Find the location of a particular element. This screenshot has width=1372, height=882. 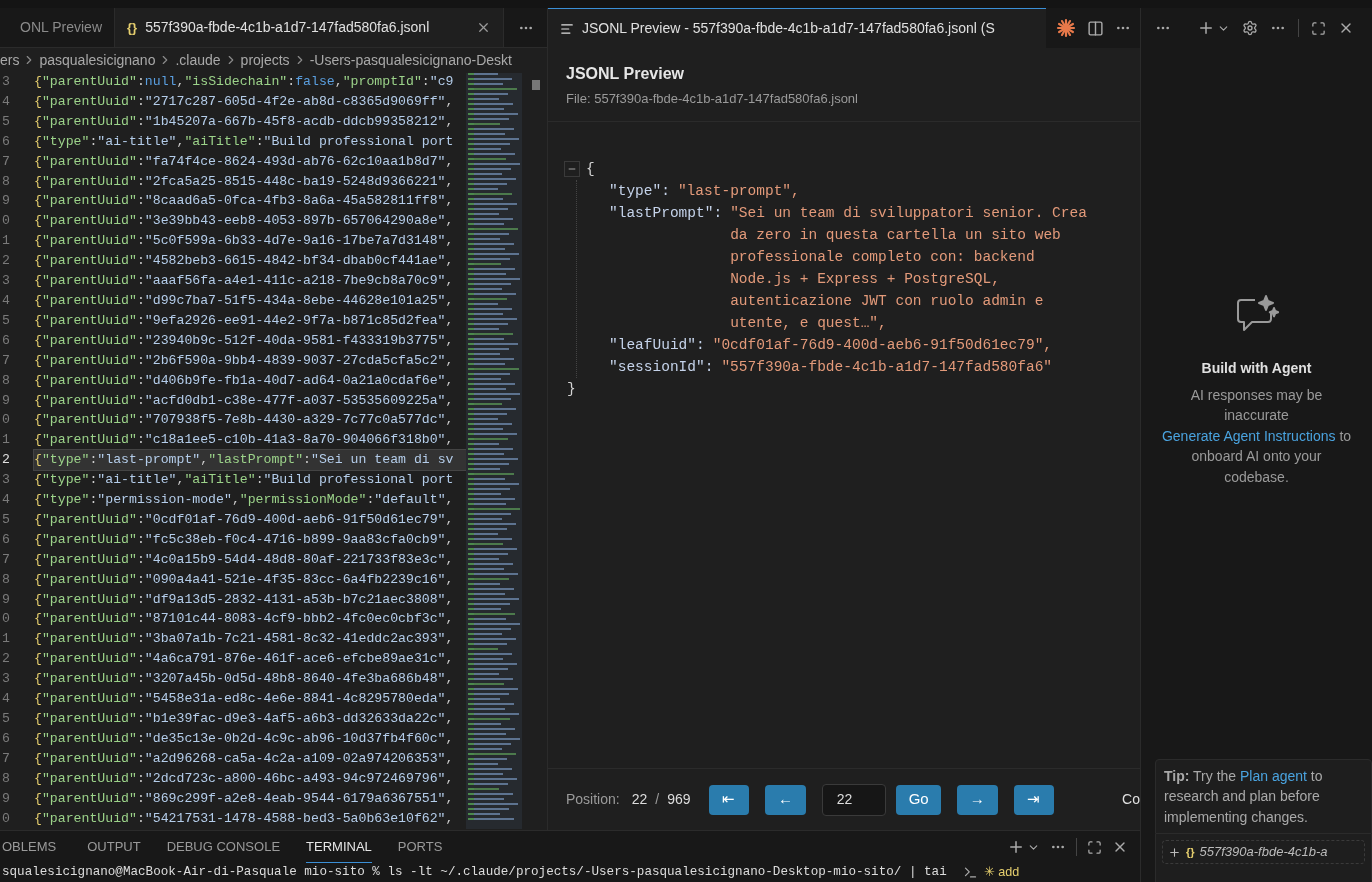

code-line: {"parentUuid":"3ba07a1b-7c21-4581-8c32-41eddc2ac393", is located at coordinates (244, 639).